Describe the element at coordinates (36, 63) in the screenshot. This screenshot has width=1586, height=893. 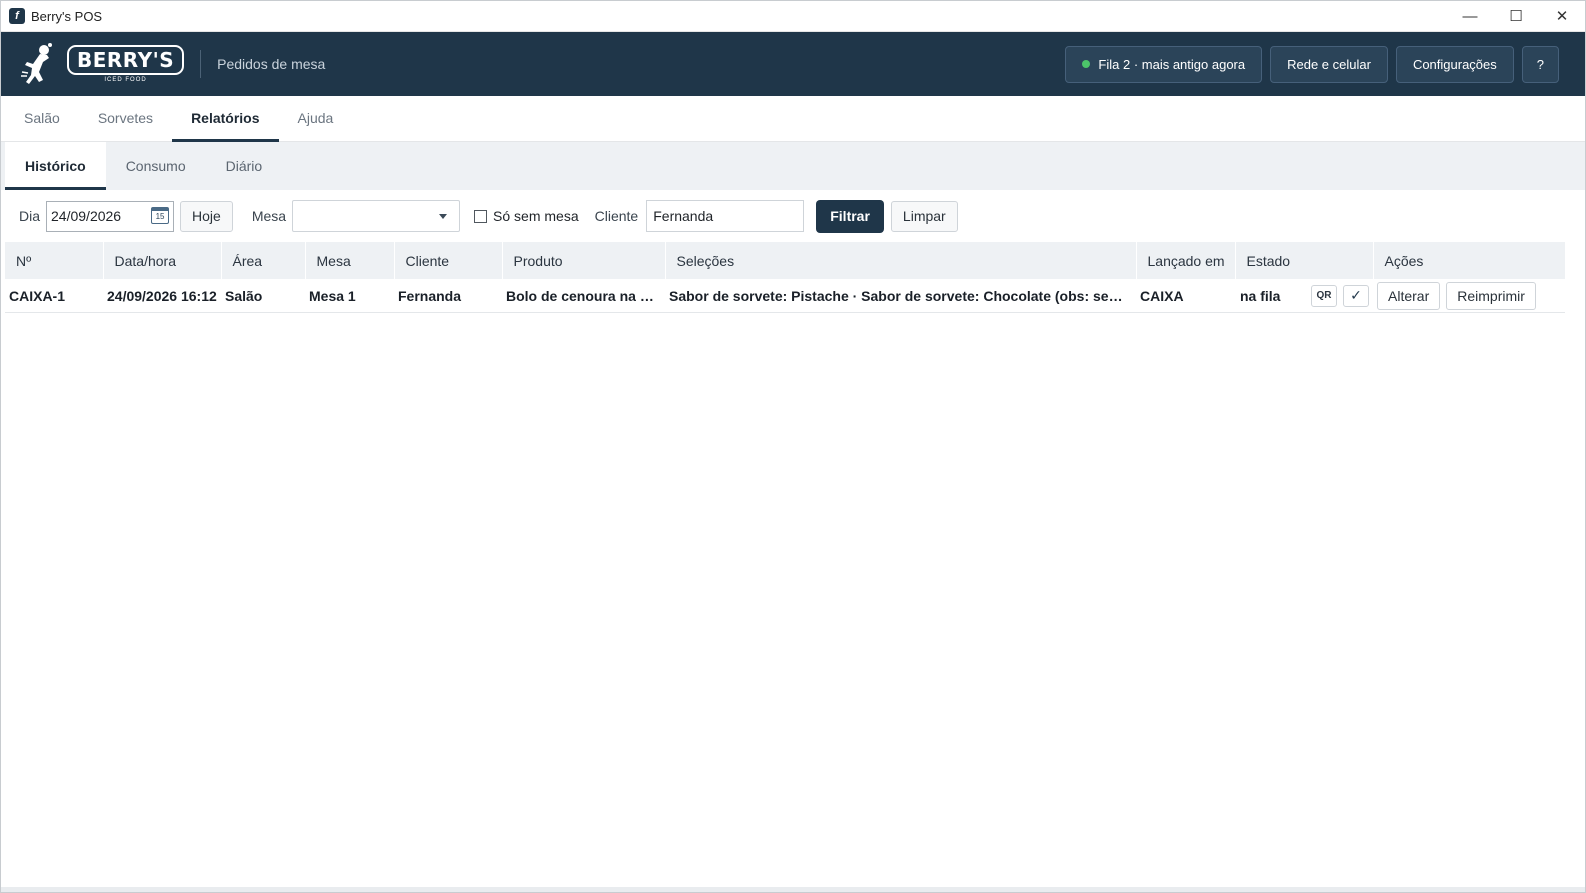
I see `mascot-icon` at that location.